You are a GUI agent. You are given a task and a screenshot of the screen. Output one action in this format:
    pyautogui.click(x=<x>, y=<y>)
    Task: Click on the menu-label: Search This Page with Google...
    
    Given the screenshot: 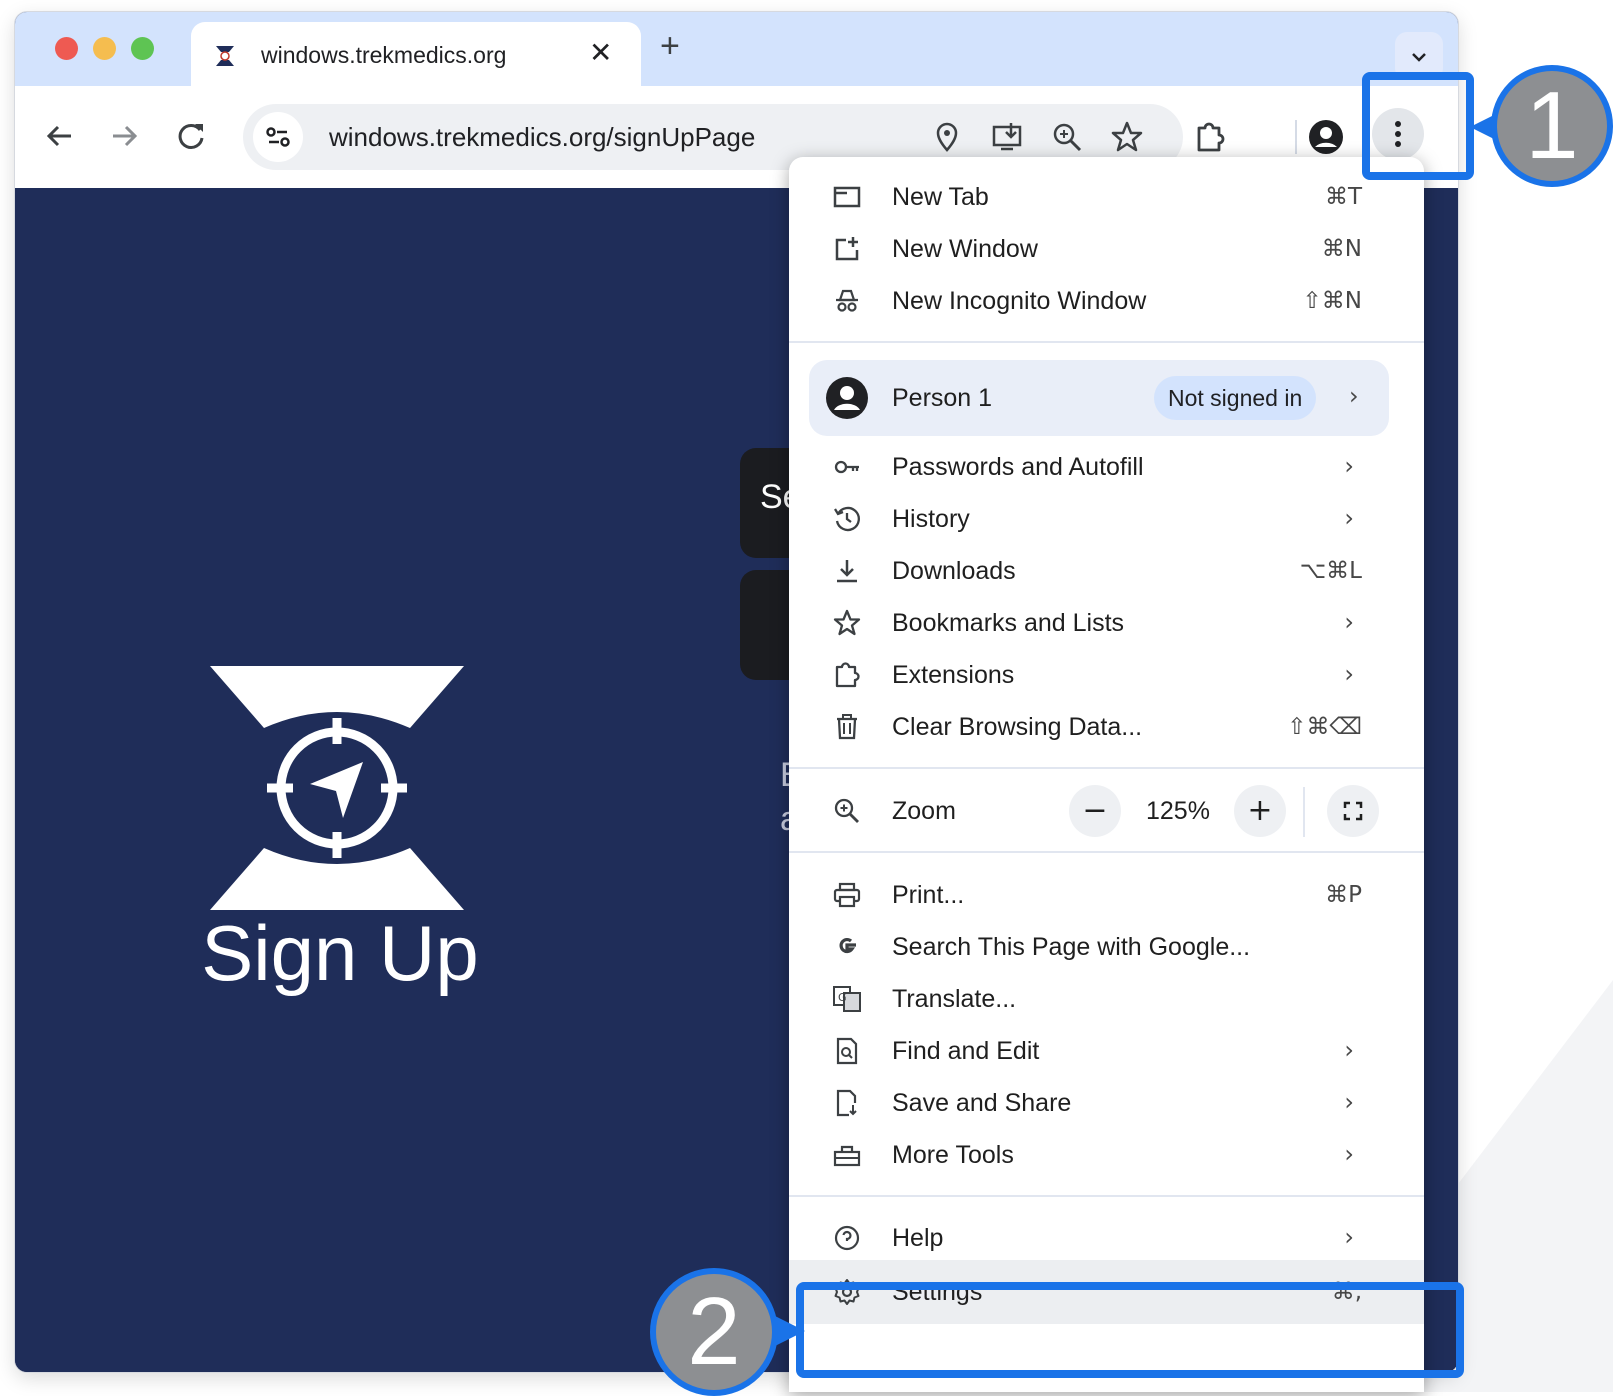 What is the action you would take?
    pyautogui.click(x=1071, y=947)
    